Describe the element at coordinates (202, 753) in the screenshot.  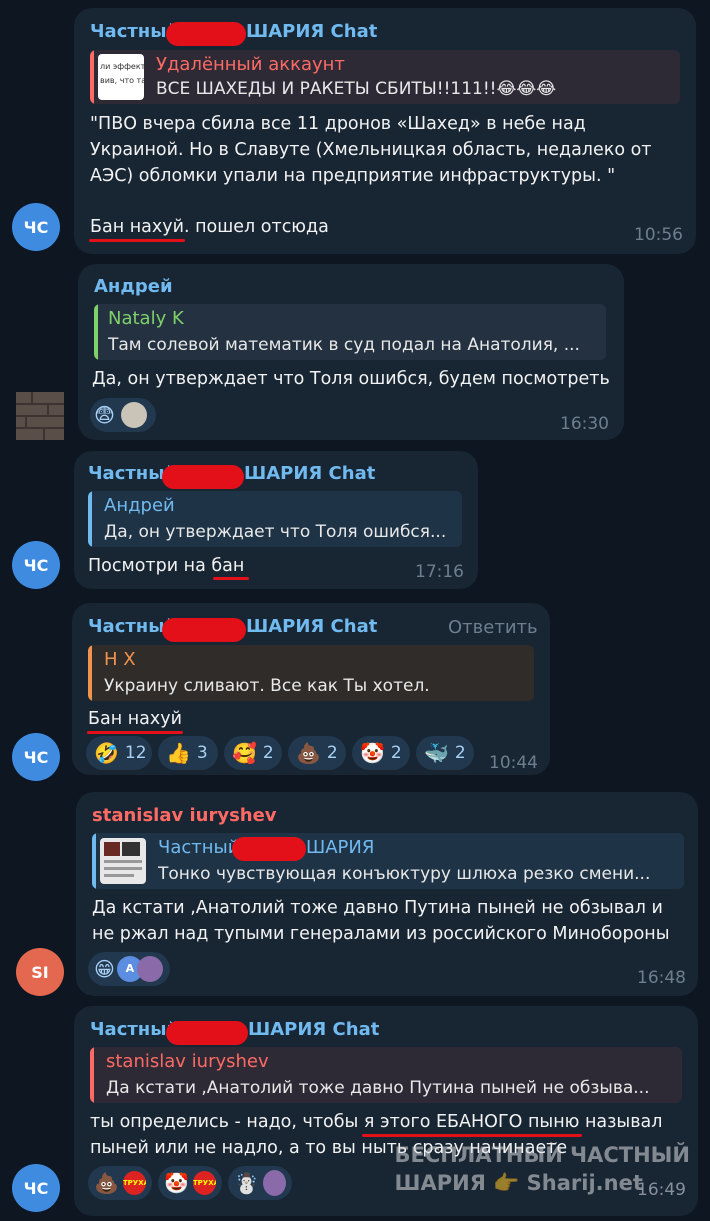
I see `reaction-count: 3` at that location.